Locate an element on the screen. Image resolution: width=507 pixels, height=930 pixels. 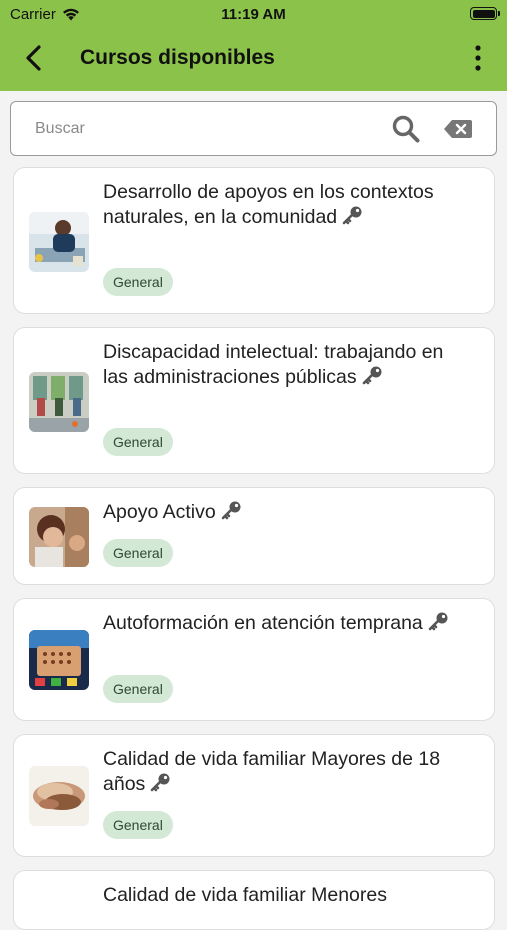
battery-icon is located at coordinates (485, 13).